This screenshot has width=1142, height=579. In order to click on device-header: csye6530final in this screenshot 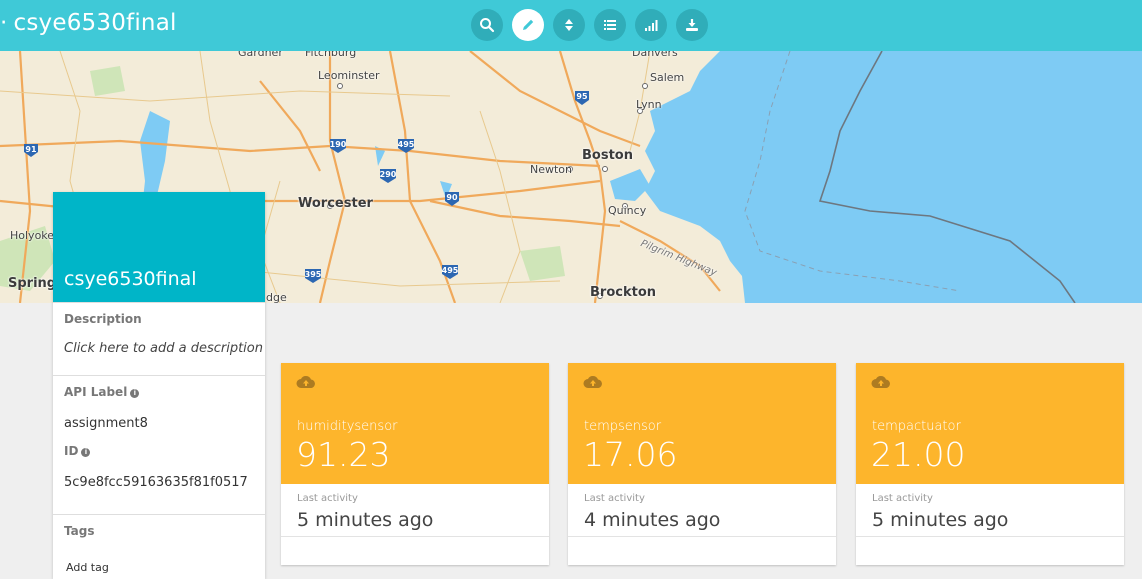, I will do `click(159, 247)`.